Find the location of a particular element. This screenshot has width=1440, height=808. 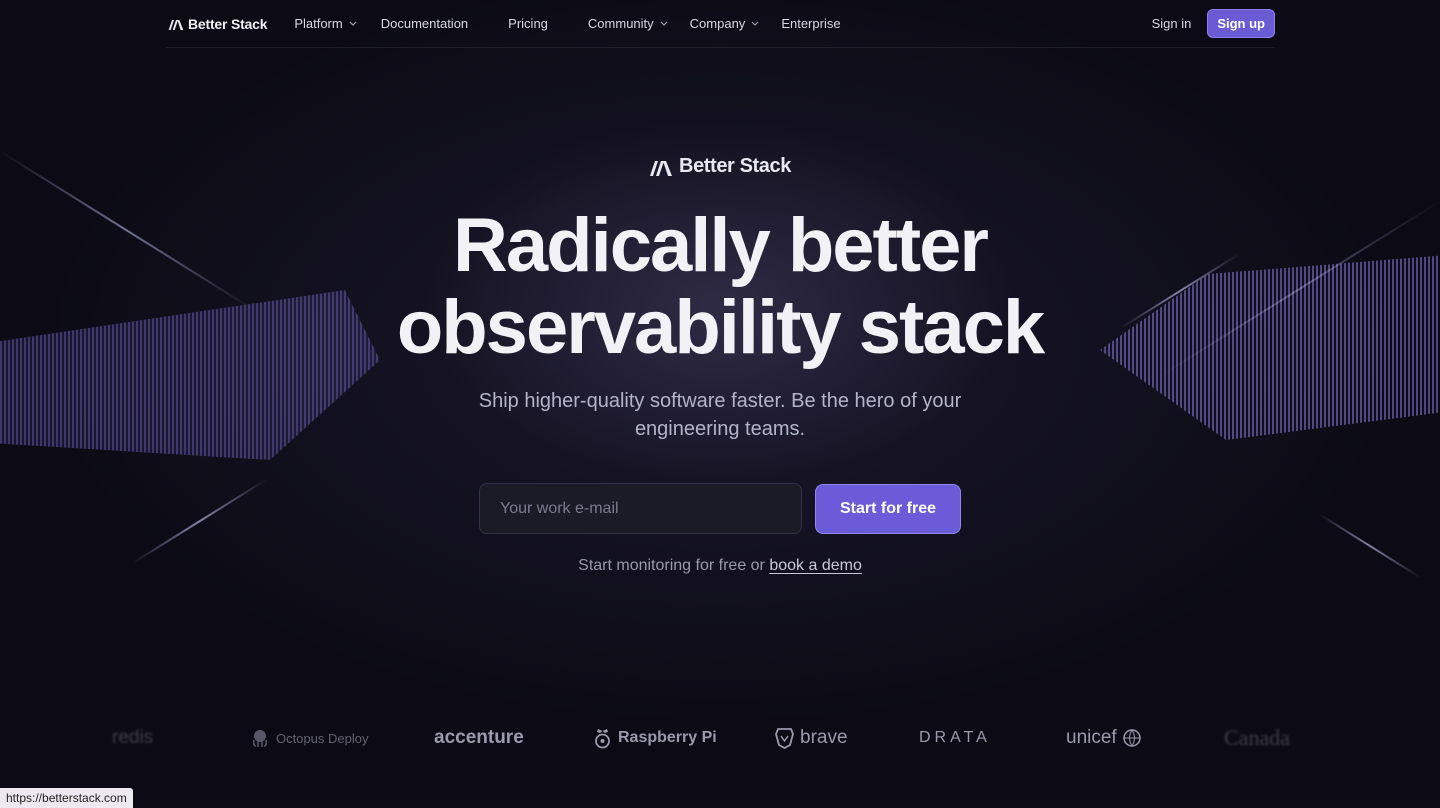

logo-unicef: unicef is located at coordinates (1103, 738).